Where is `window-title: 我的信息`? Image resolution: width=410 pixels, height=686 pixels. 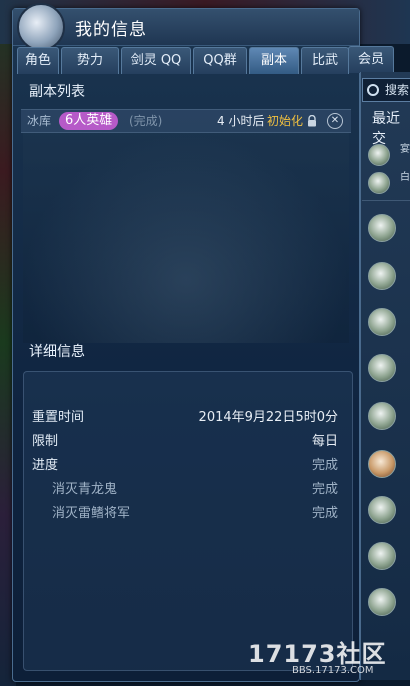
window-title: 我的信息 is located at coordinates (111, 30).